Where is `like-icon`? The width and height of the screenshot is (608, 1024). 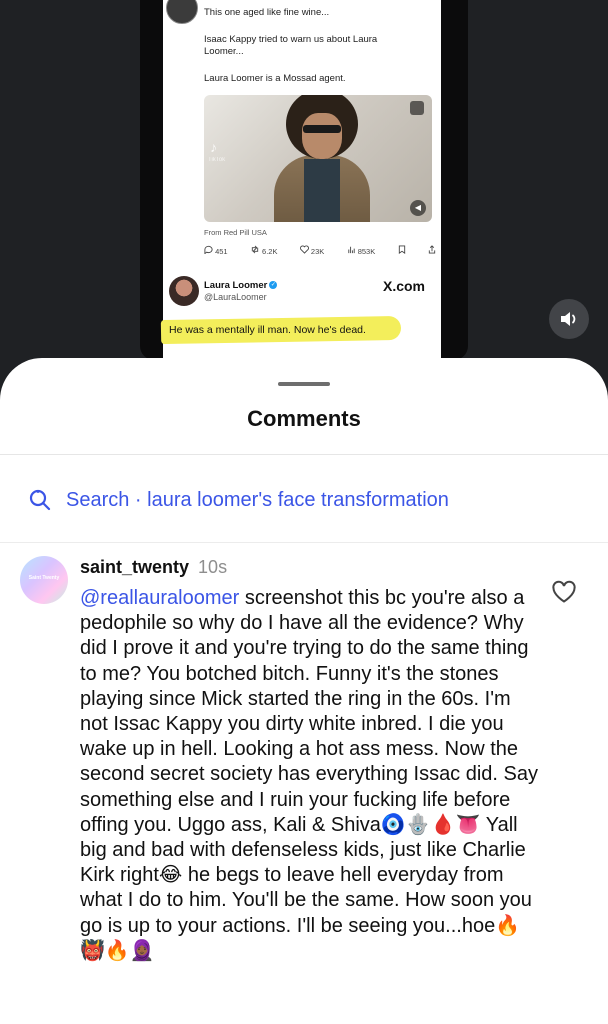 like-icon is located at coordinates (304, 249).